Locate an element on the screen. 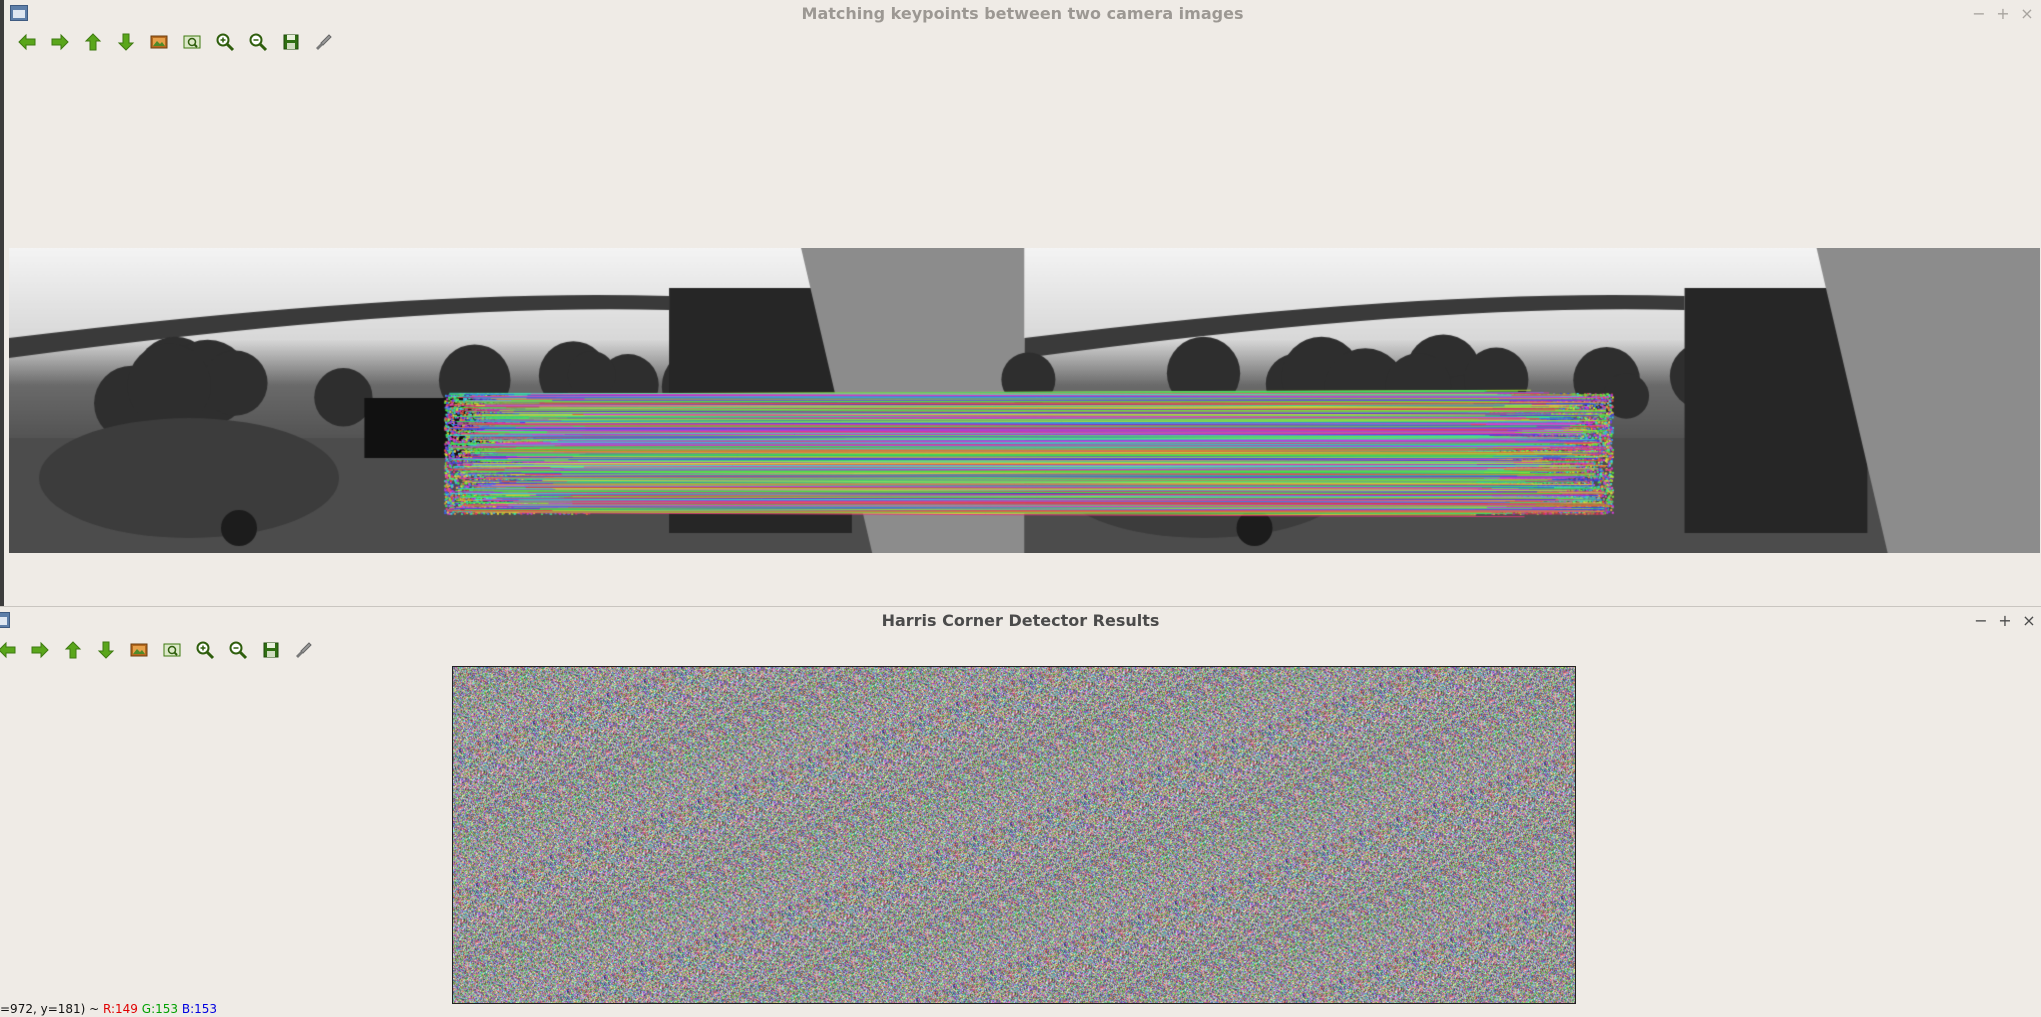  titlebar: Harris Corner Detector Results − + × is located at coordinates (1020, 620).